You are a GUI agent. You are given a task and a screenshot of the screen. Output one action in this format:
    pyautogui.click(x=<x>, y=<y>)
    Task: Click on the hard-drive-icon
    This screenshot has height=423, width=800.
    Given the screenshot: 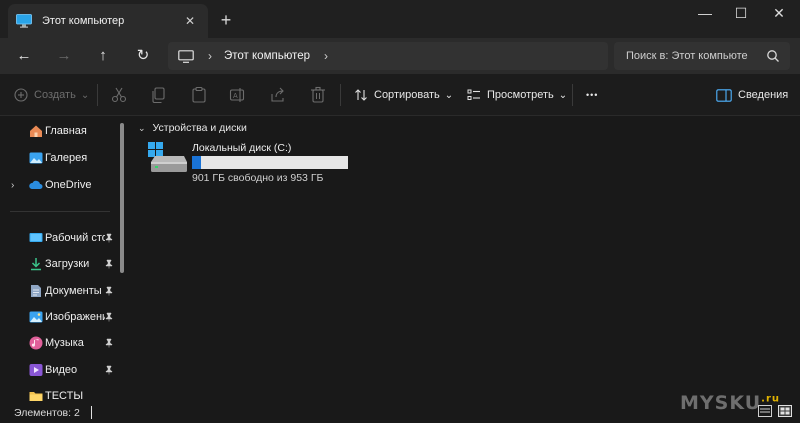 What is the action you would take?
    pyautogui.click(x=167, y=157)
    